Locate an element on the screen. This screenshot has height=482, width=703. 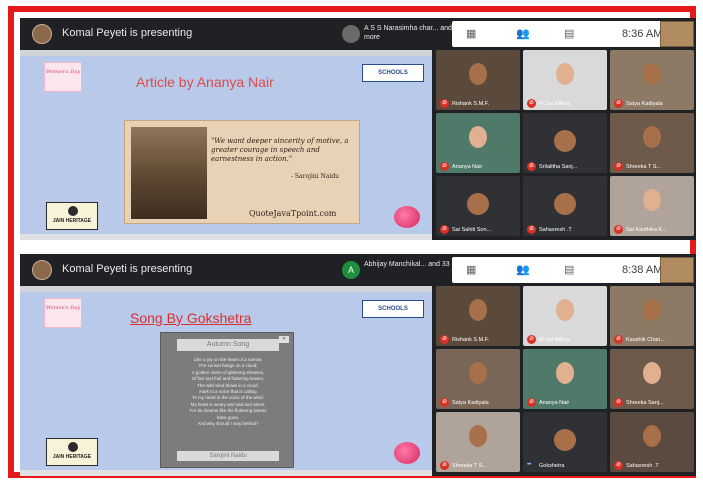
meeting-controls: ▦ 👥 ▤ 8:38 AM is located at coordinates (563, 270).